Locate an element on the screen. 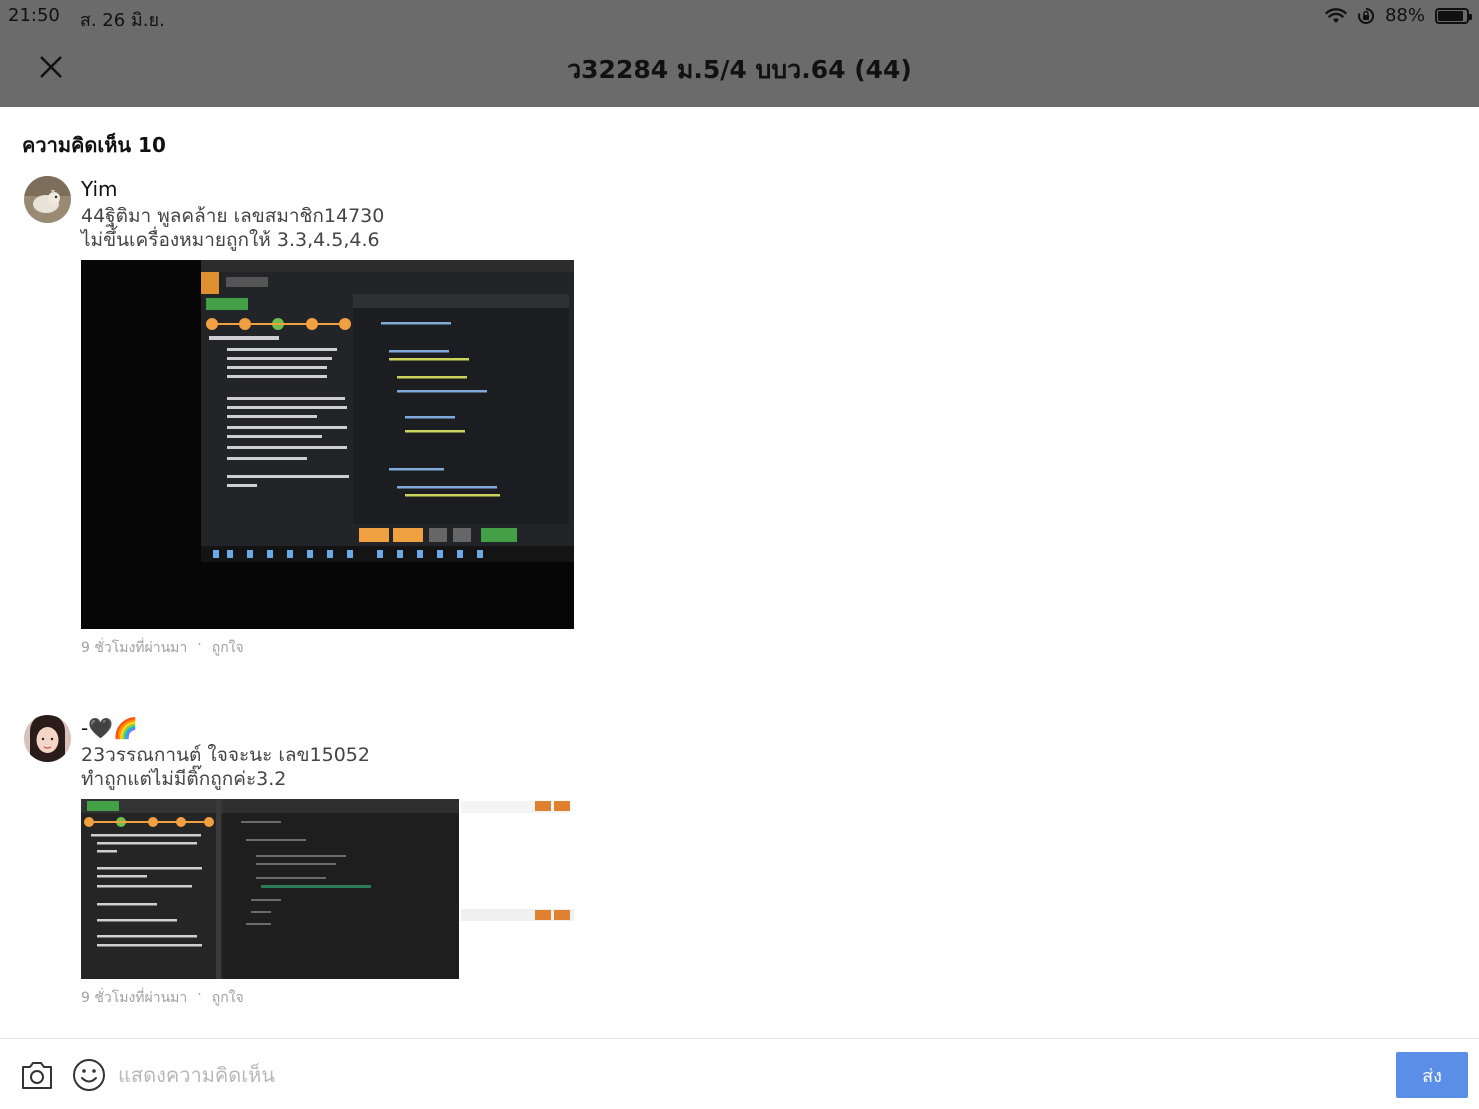  page-title: ว32284 ม.5/4 บบว.64 (44) is located at coordinates (739, 69).